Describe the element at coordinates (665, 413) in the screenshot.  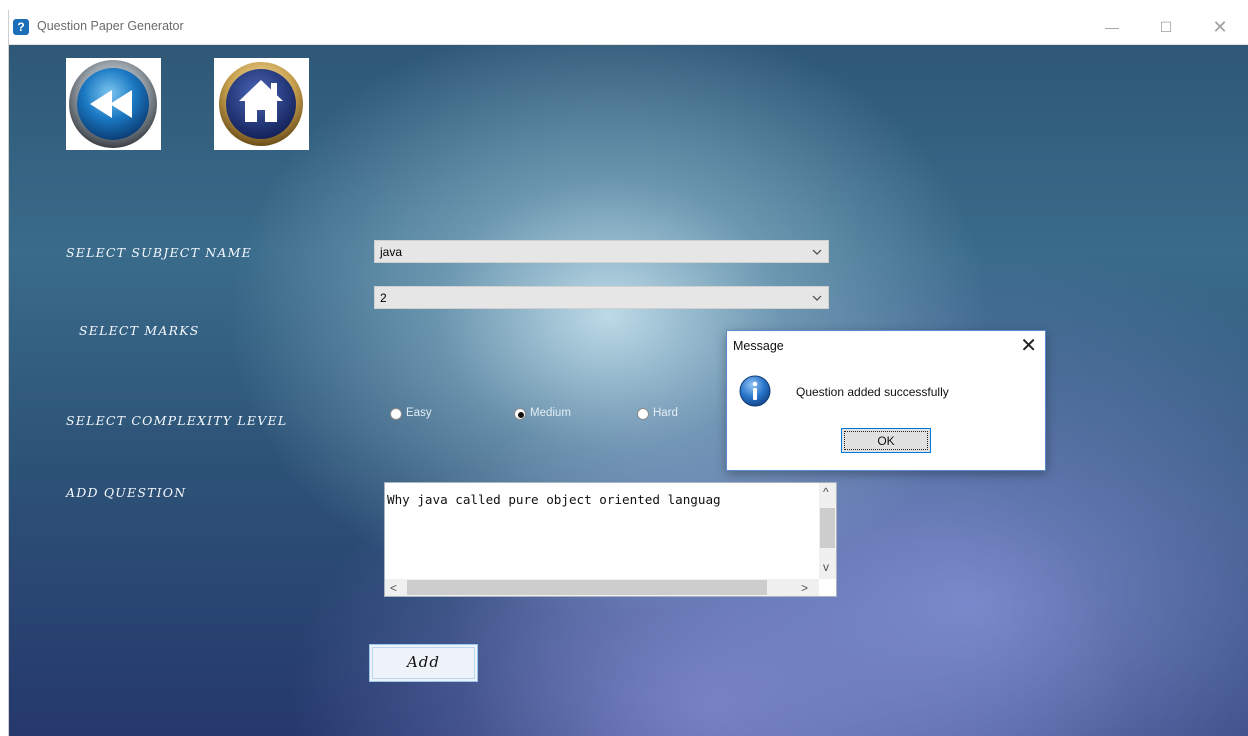
I see `radio-hard-label: Hard` at that location.